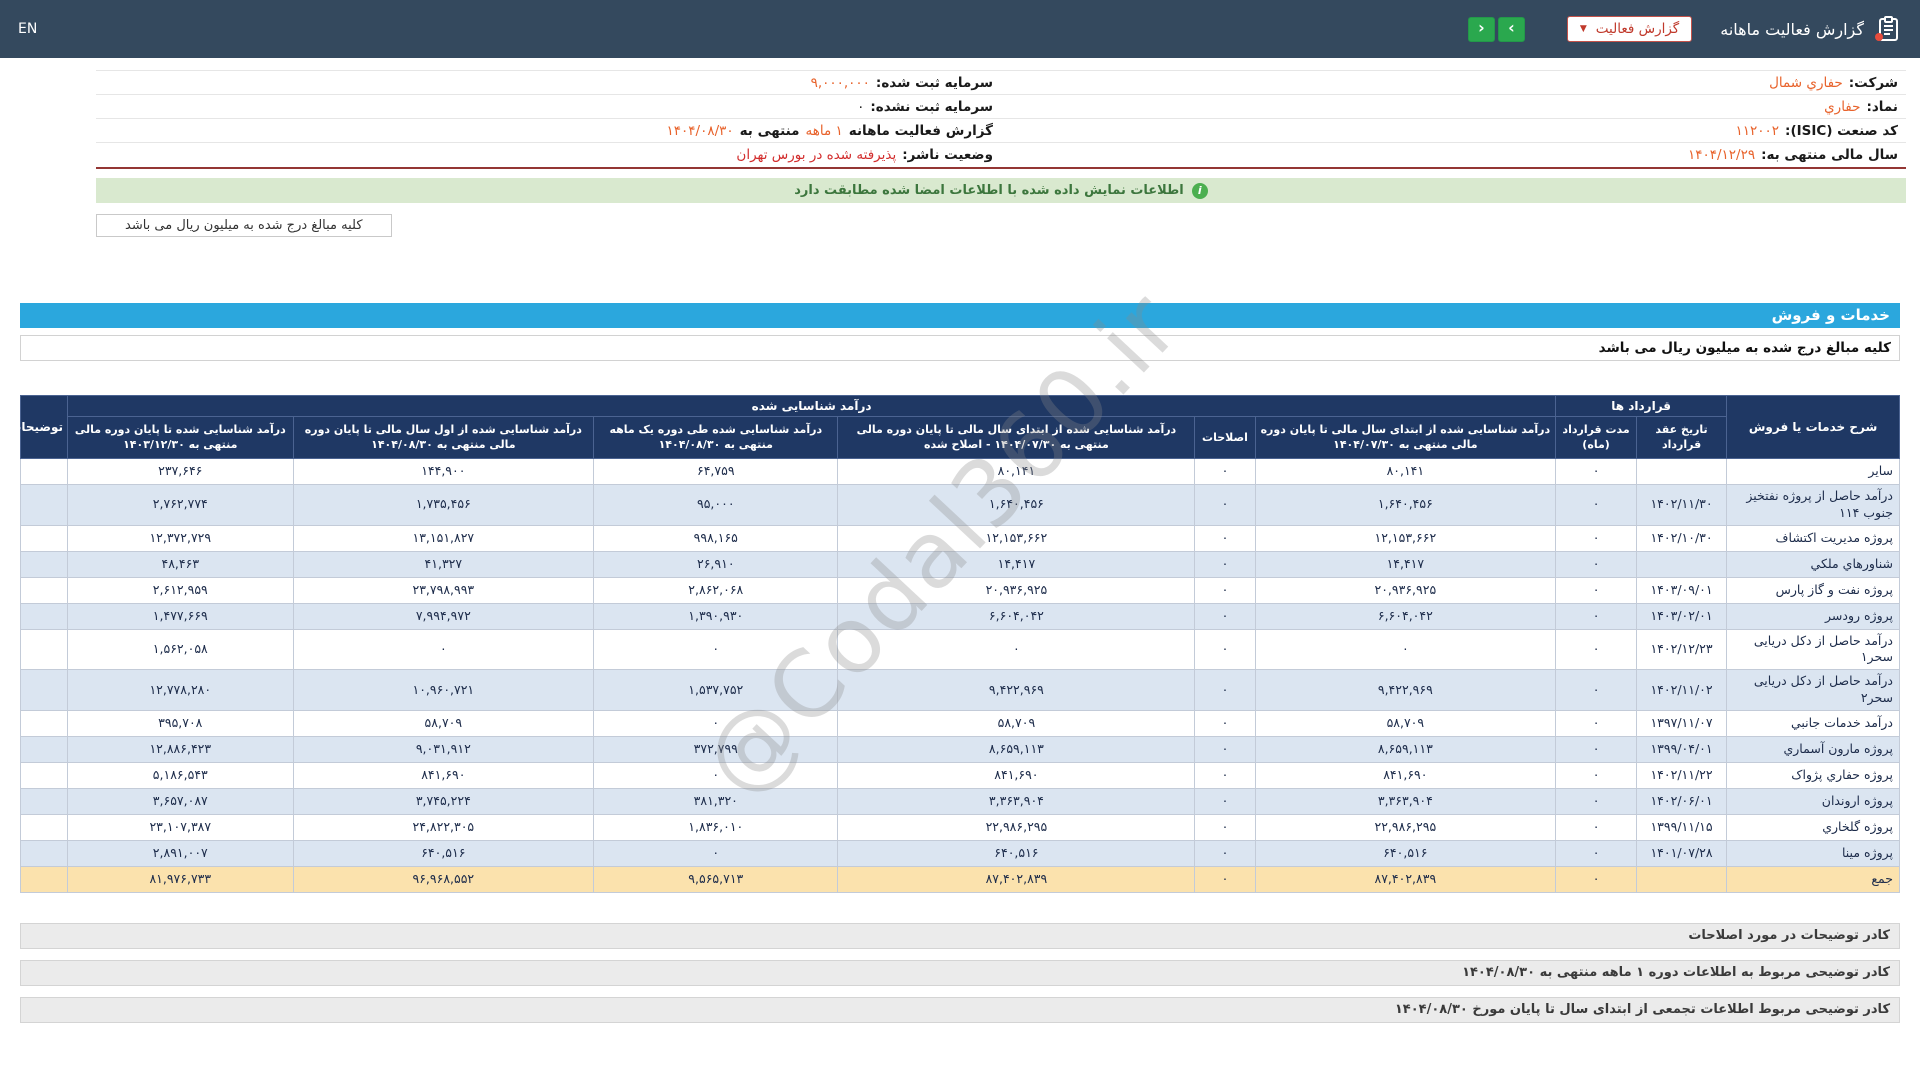 The height and width of the screenshot is (1080, 1920). What do you see at coordinates (1813, 828) in the screenshot?
I see `cell-name: پروژه گلخاري` at bounding box center [1813, 828].